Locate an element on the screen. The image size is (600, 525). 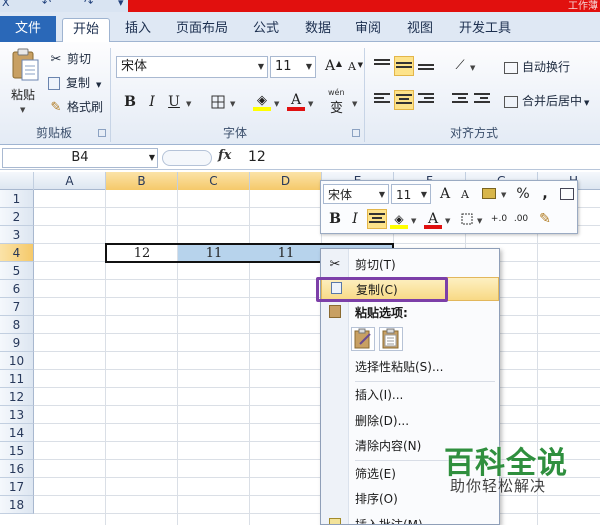
row-header: 3 is located at coordinates (17, 235).